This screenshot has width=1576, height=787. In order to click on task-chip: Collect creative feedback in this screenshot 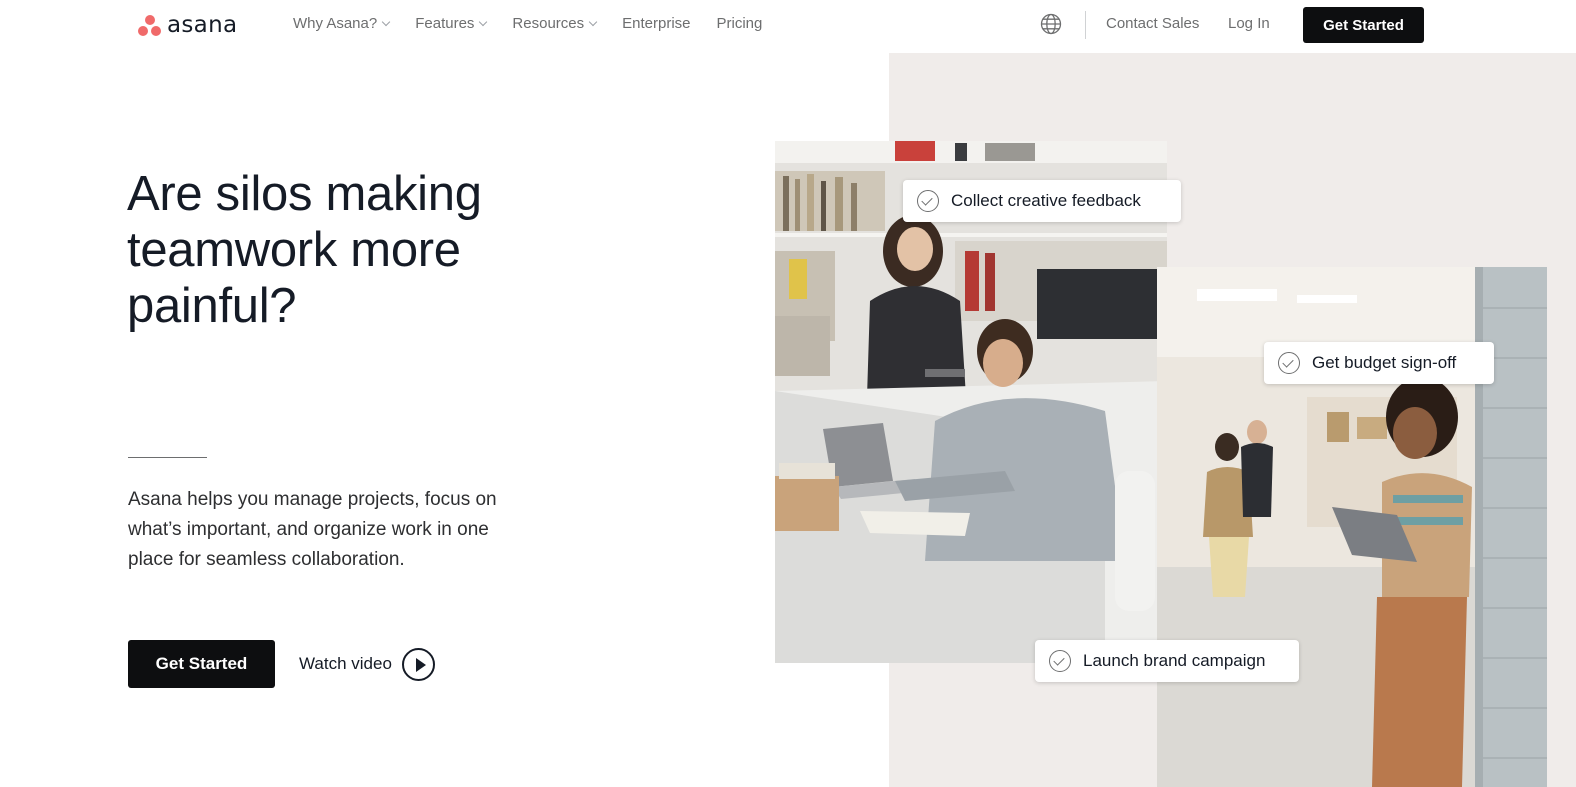, I will do `click(1042, 201)`.